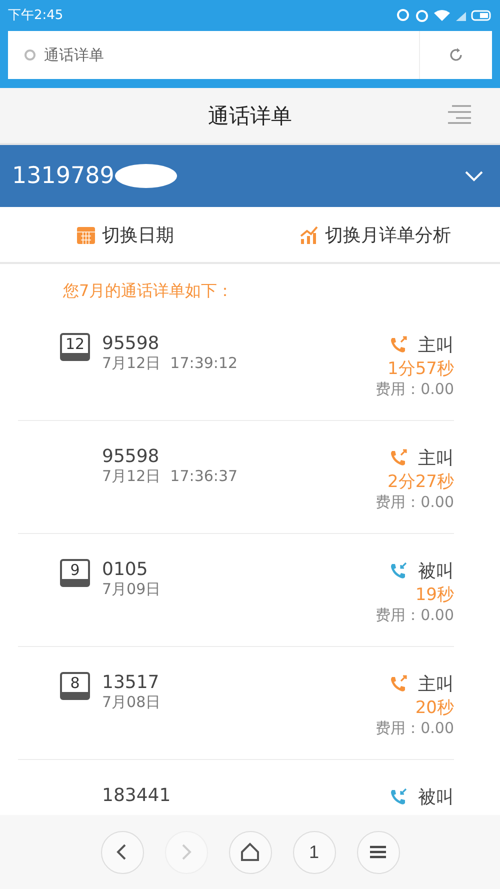 The height and width of the screenshot is (889, 500). I want to click on page-title: 通话详单, so click(250, 116).